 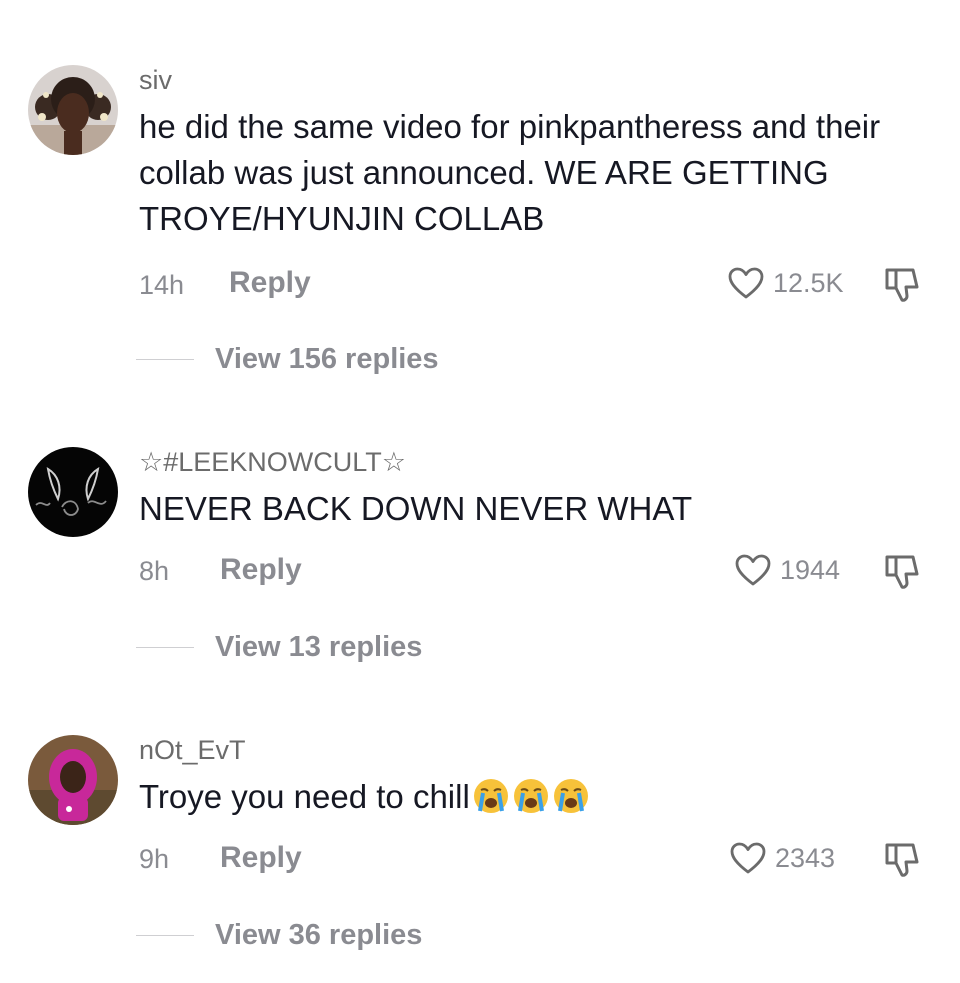 I want to click on like-count: 12.5K, so click(x=808, y=282).